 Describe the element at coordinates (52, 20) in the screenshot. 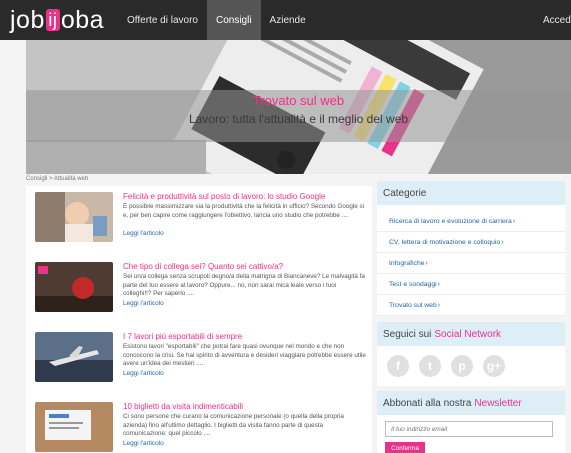

I see `logo-mark: ij` at that location.